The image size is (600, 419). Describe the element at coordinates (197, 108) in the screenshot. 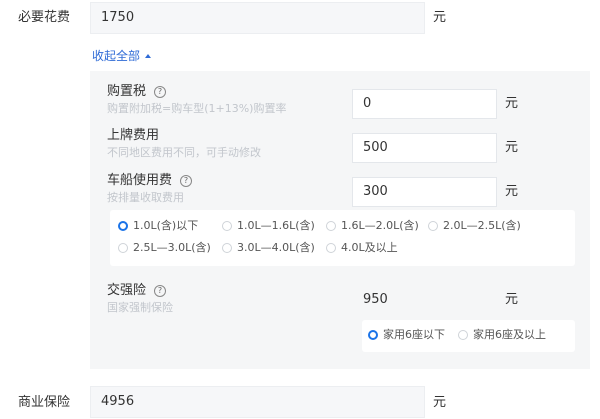

I see `purchase-tax-hint: 购置附加税=购车型(1+13%)购置率` at that location.